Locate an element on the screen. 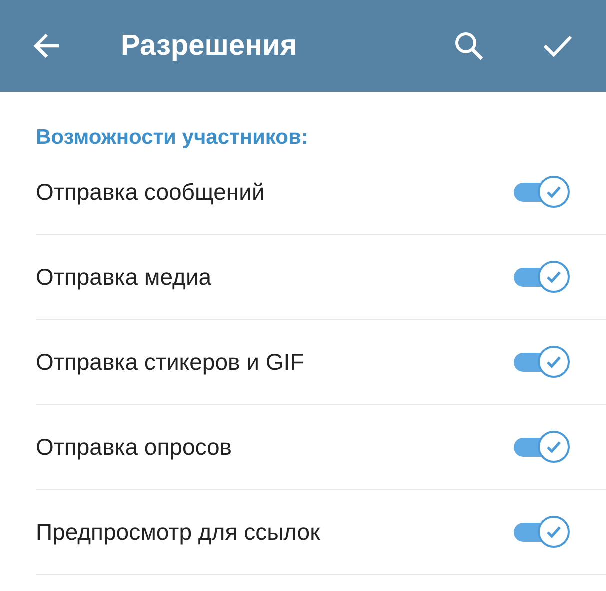 This screenshot has width=606, height=591. screen-title: Разрешения is located at coordinates (209, 46).